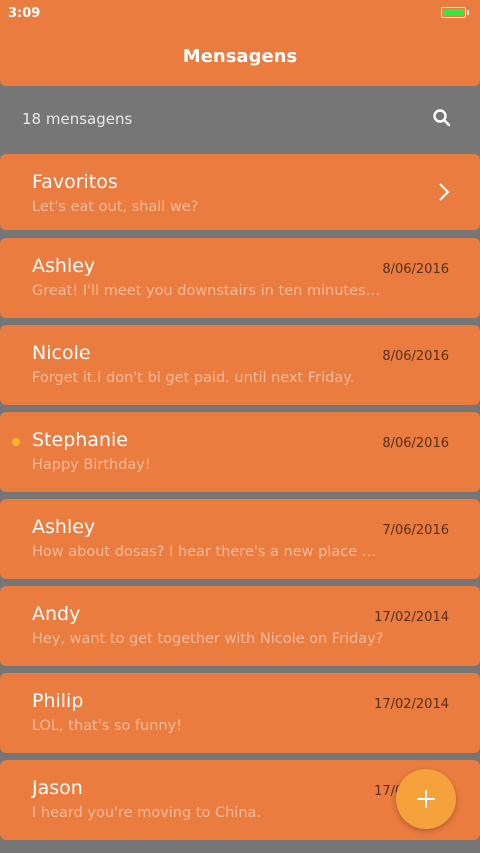 The image size is (480, 853). What do you see at coordinates (115, 207) in the screenshot?
I see `favorites-preview: Let's eat out, shall we?` at bounding box center [115, 207].